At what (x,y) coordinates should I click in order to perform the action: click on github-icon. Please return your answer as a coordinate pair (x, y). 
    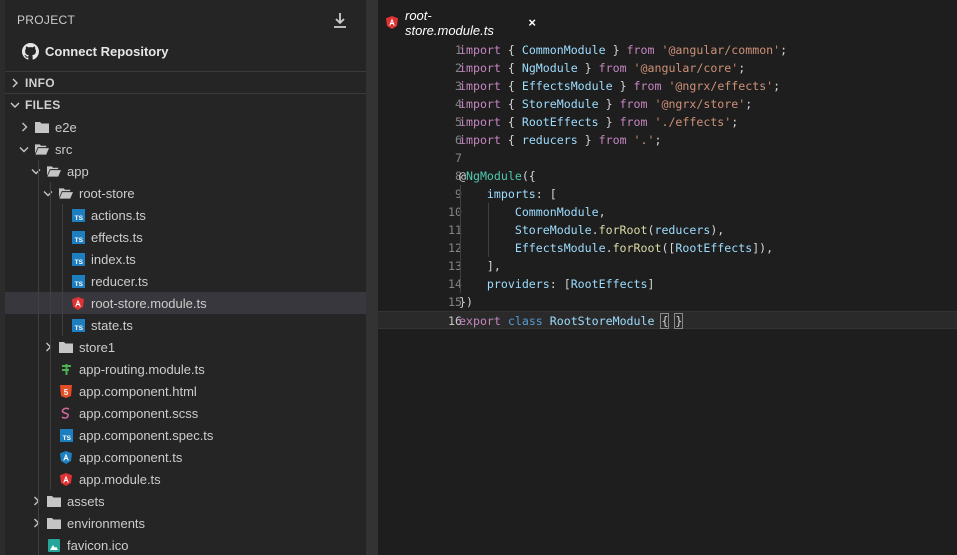
    Looking at the image, I should click on (30, 51).